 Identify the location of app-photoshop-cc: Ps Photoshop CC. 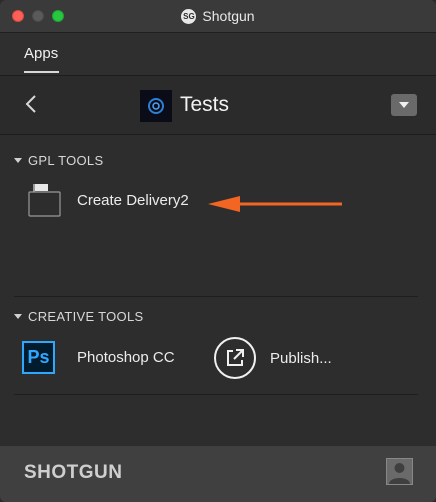
(98, 357).